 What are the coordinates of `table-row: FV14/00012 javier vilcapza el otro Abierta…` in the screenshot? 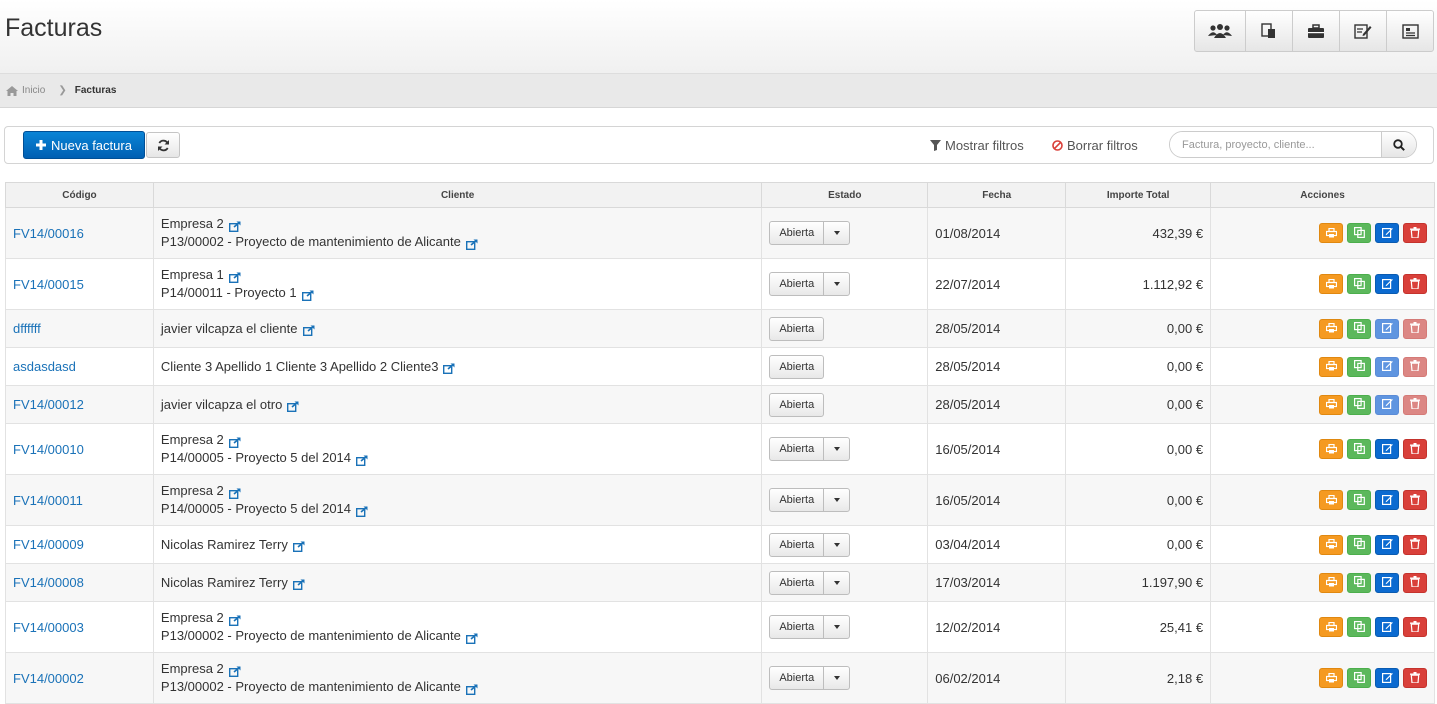 It's located at (720, 404).